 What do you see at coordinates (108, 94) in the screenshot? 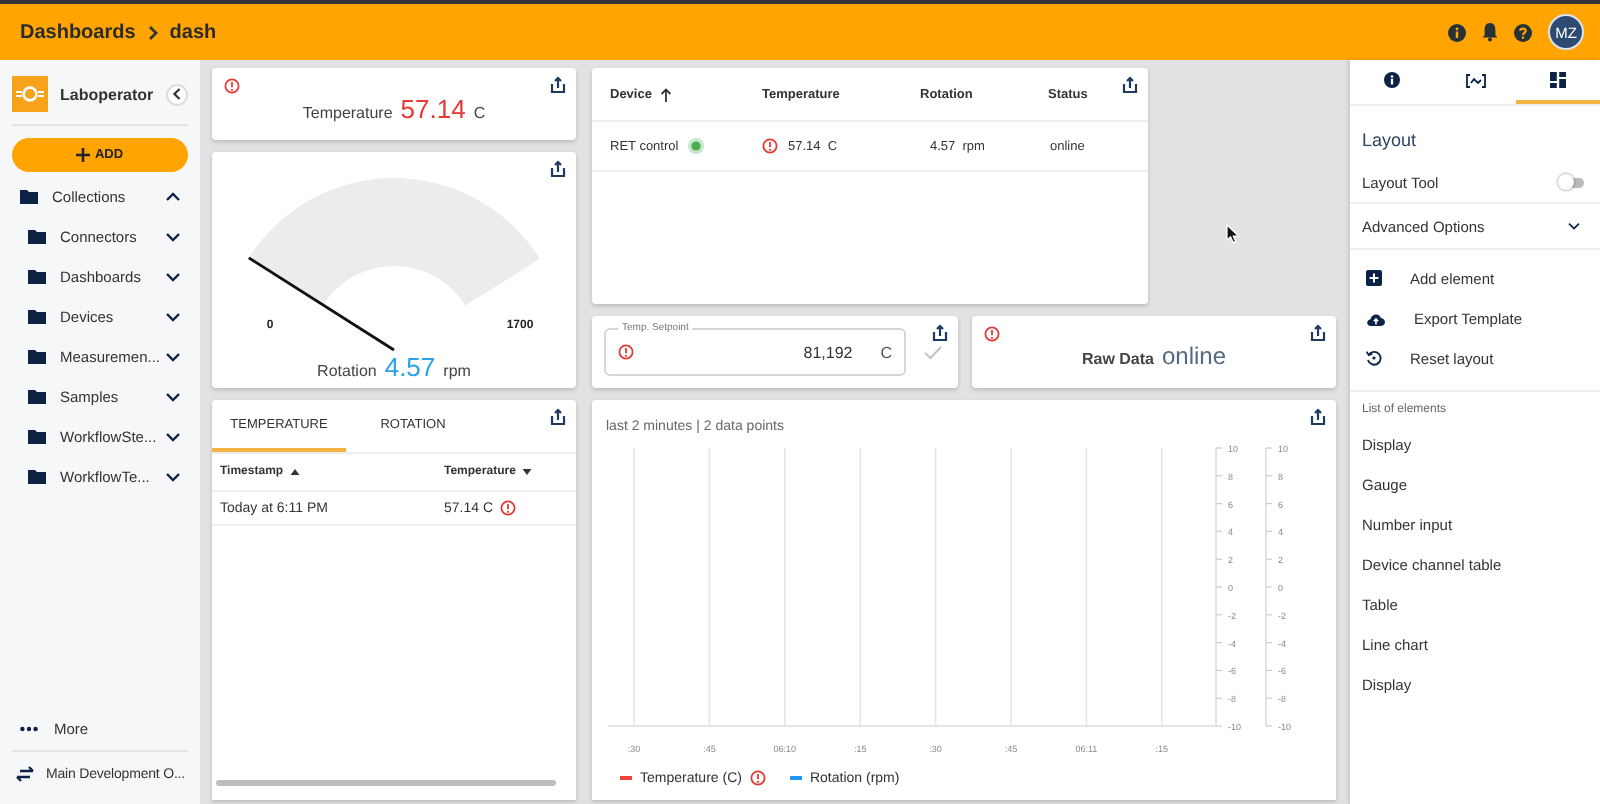
I see `app-name: Laboperator` at bounding box center [108, 94].